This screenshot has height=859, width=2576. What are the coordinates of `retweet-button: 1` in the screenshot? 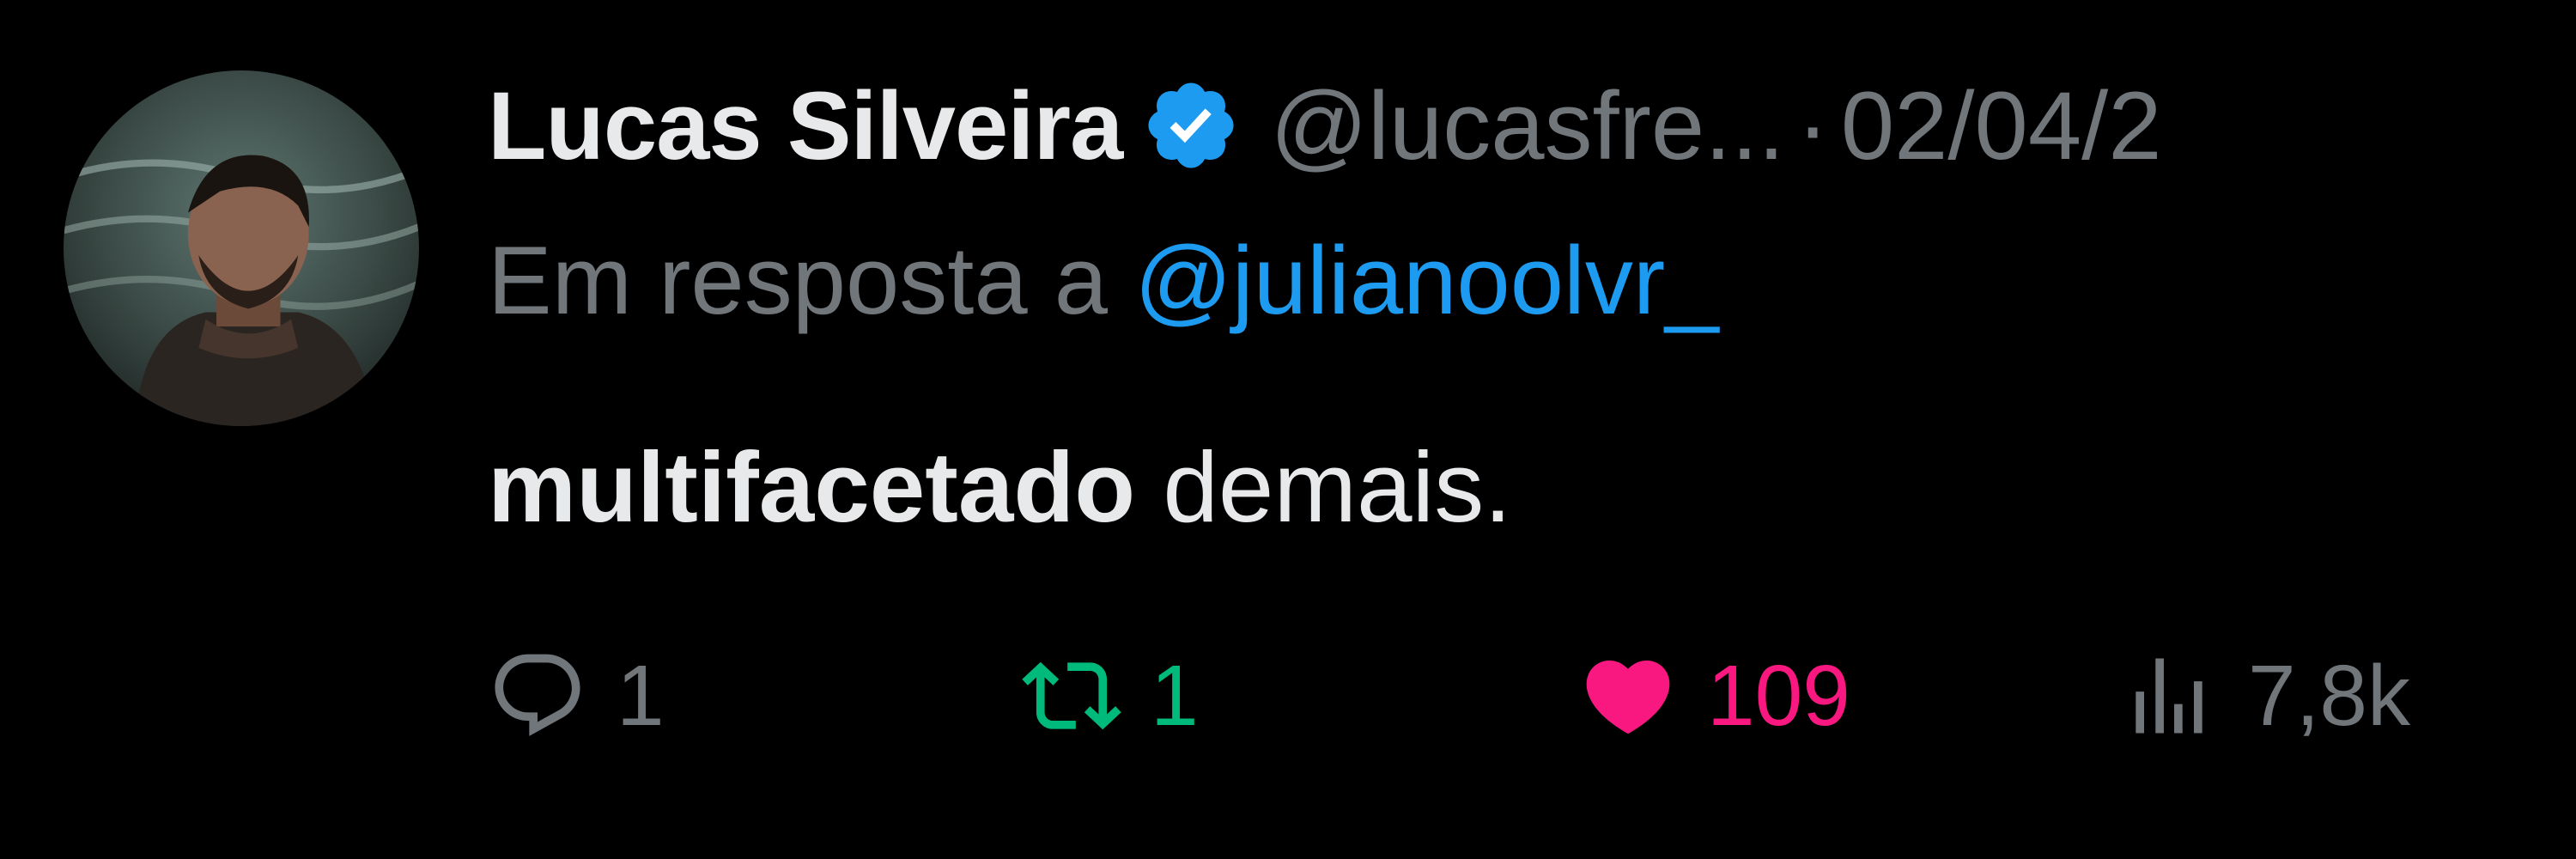 It's located at (1111, 696).